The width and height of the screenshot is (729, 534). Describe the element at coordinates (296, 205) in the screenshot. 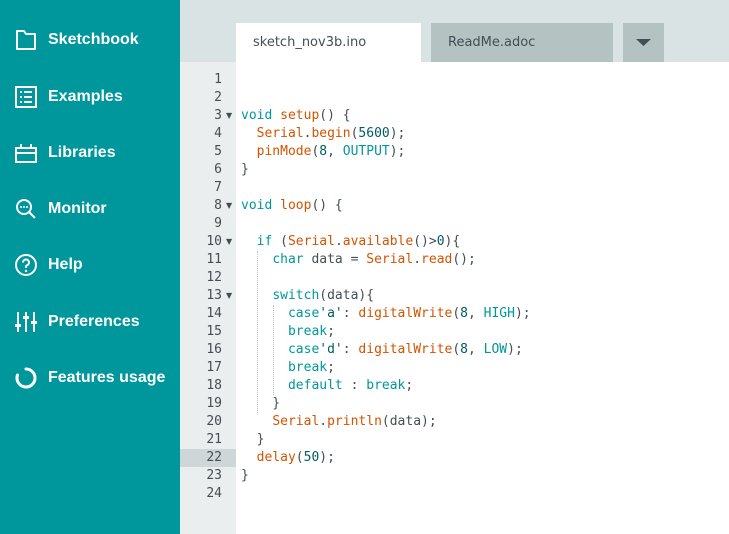

I see `code-token: loop` at that location.